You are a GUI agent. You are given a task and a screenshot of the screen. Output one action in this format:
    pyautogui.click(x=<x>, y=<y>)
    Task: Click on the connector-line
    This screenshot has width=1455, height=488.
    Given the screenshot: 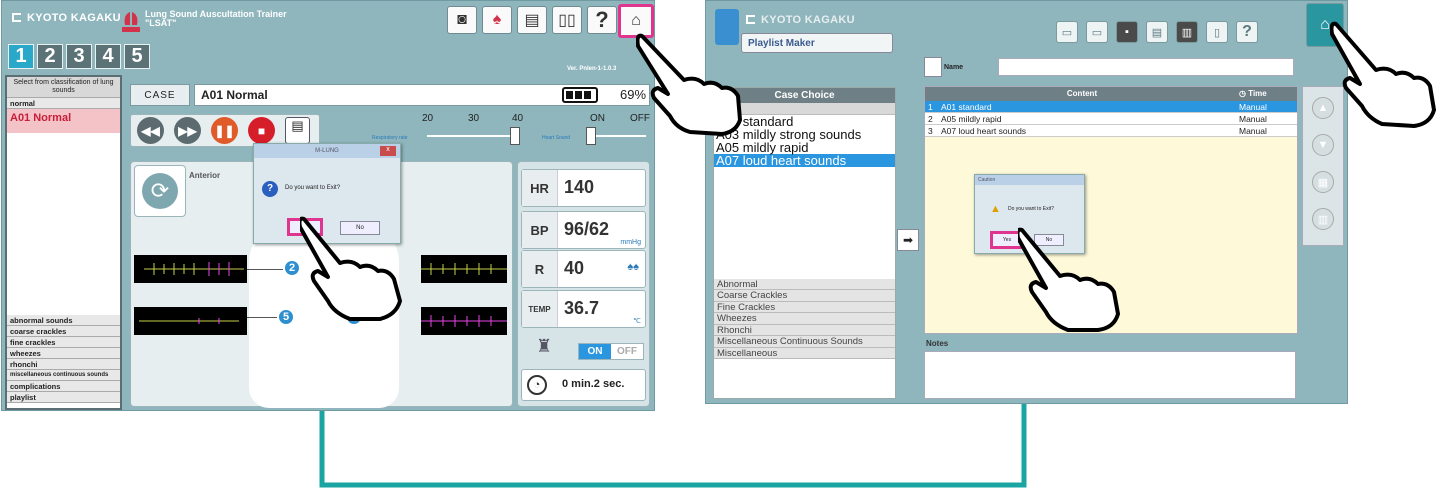 What is the action you would take?
    pyautogui.click(x=673, y=446)
    